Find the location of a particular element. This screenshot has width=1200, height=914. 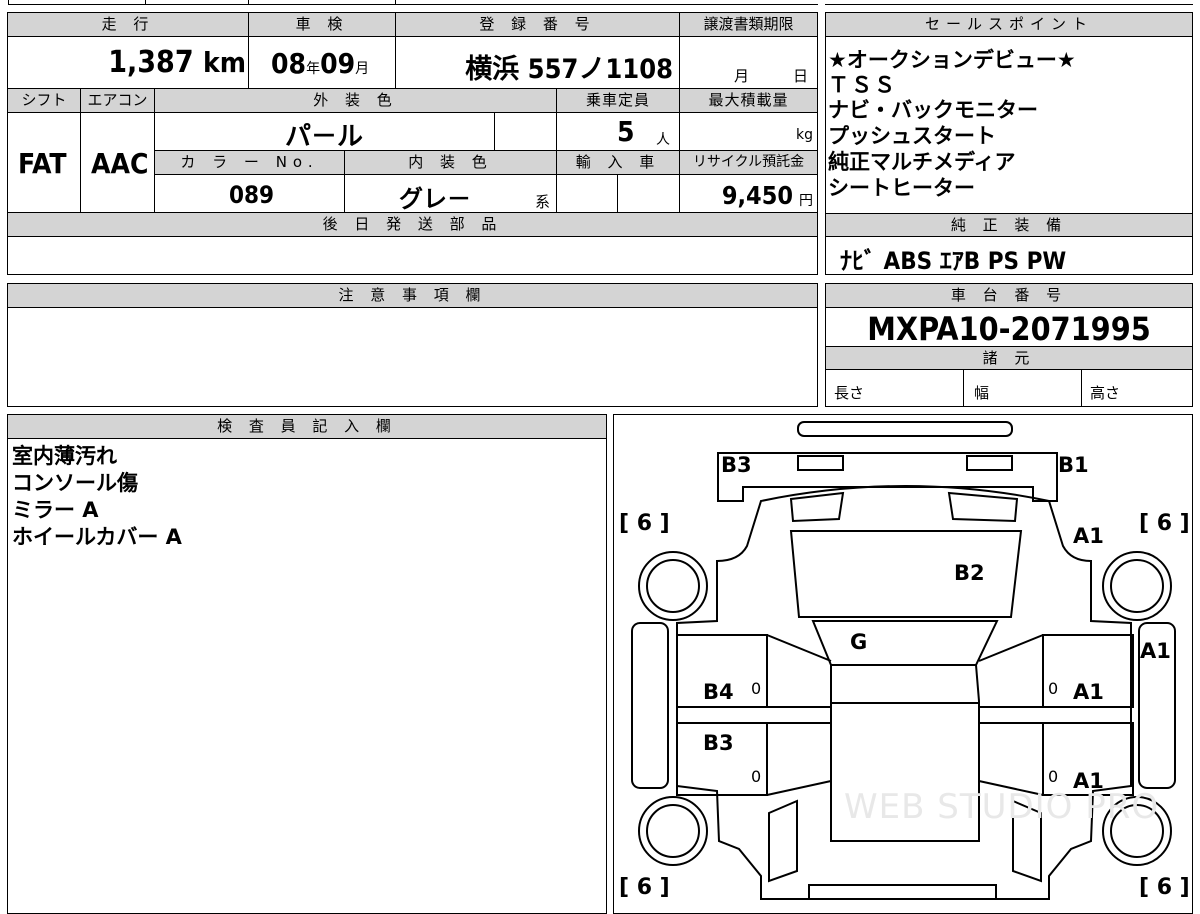

recycle-cell: 9,450 円 is located at coordinates (748, 194).